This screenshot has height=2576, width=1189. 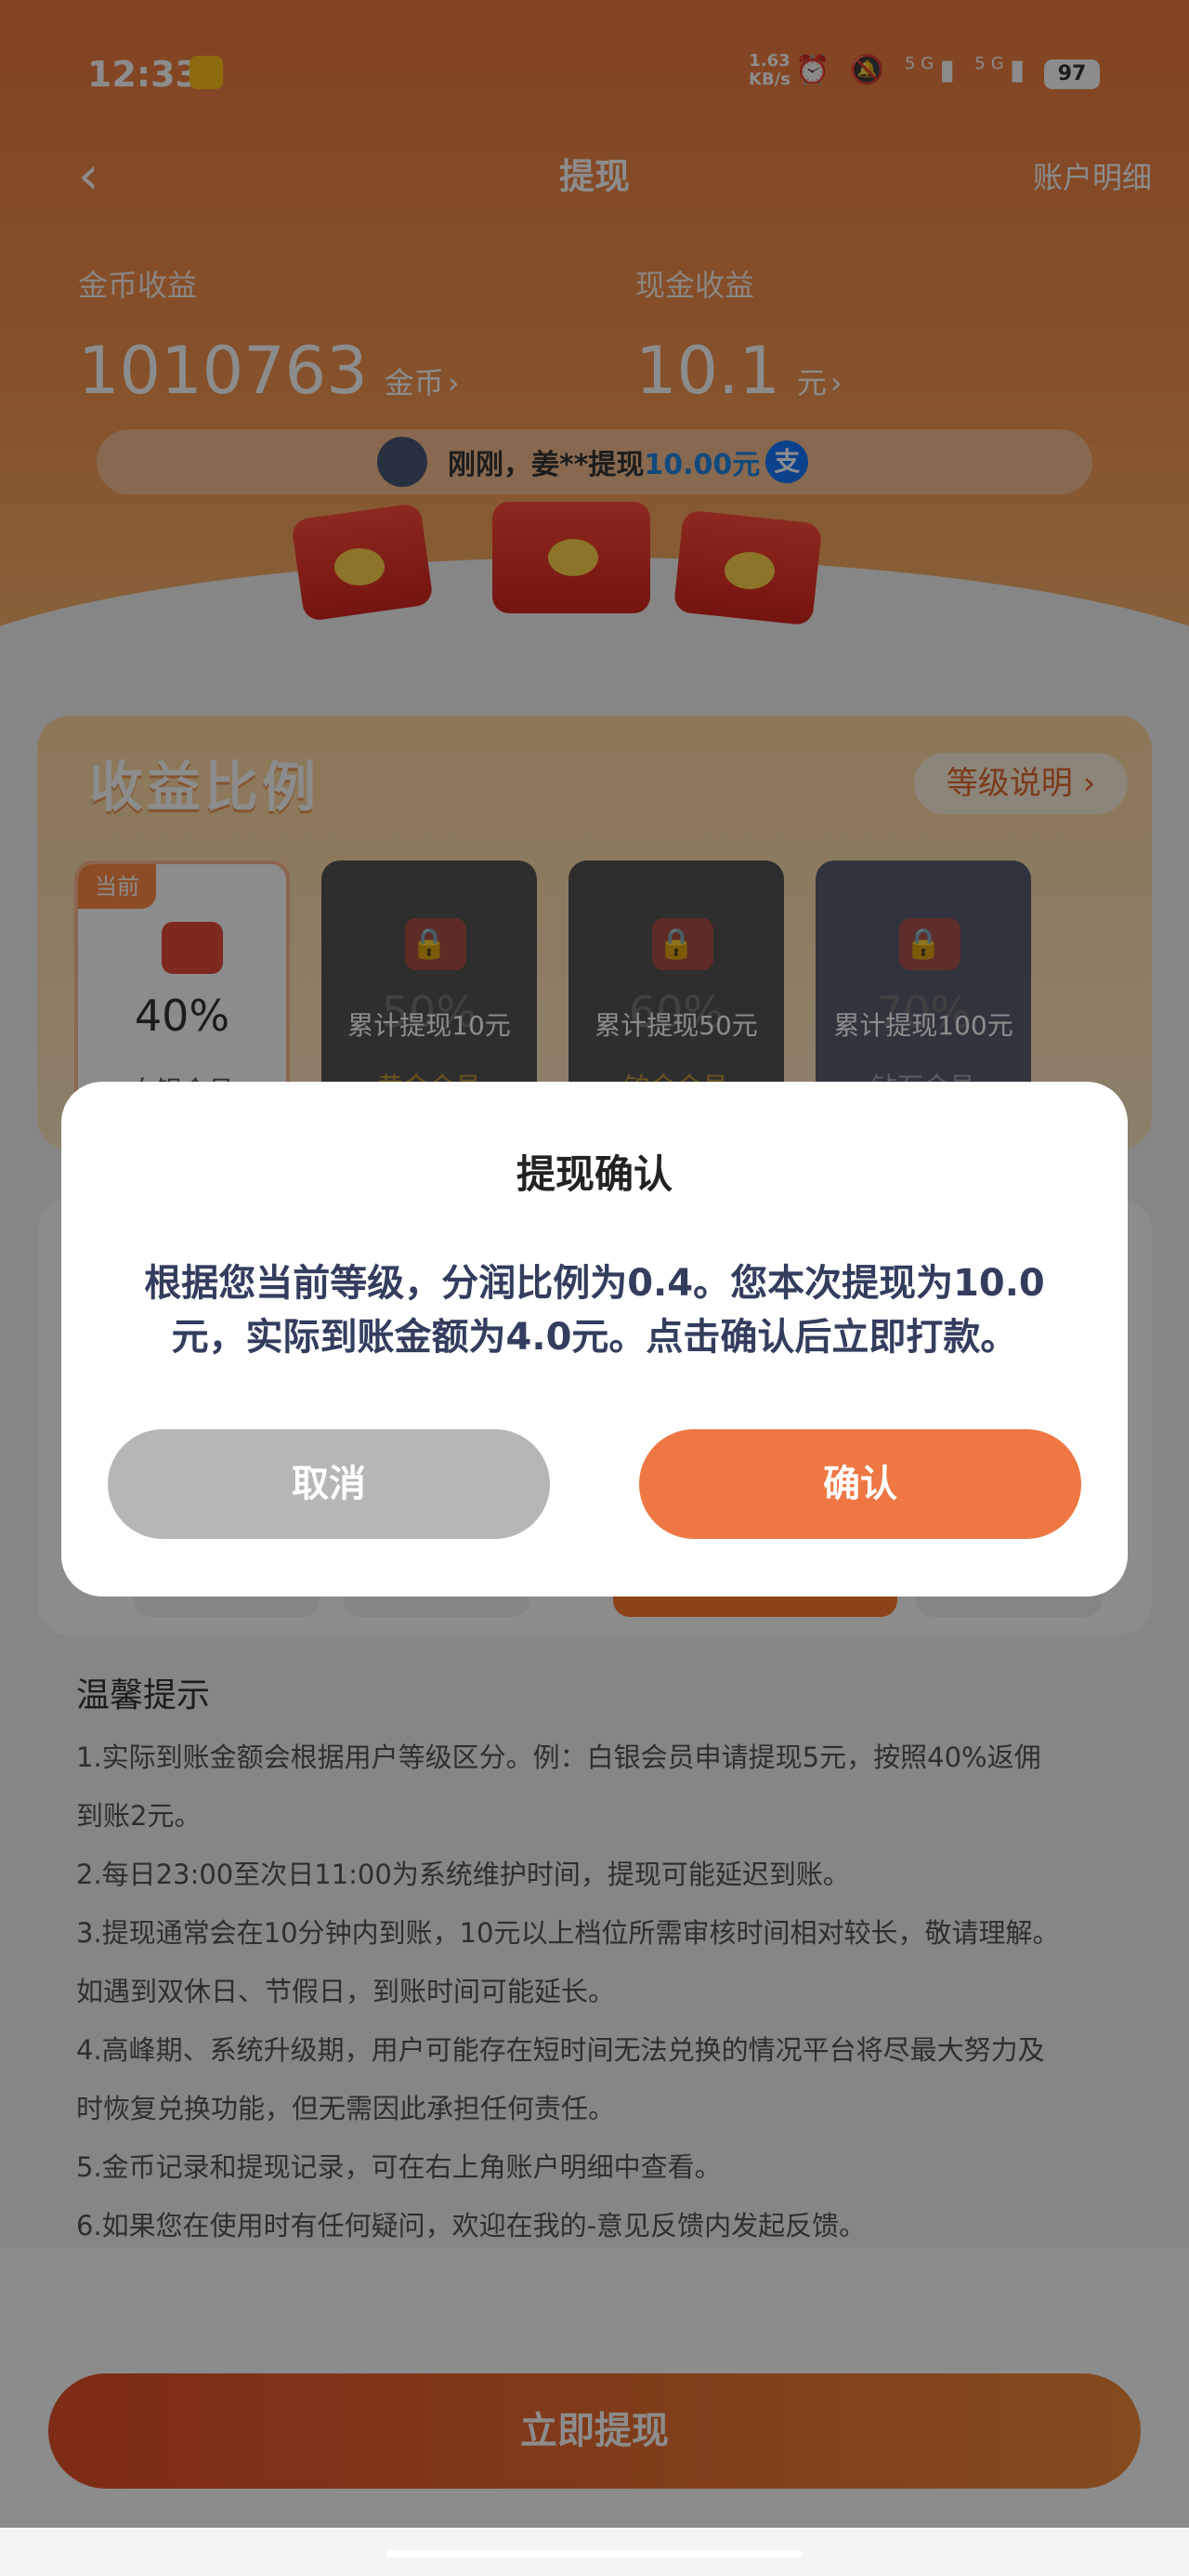 I want to click on dialog-message-line: 元，实际到账金额为4.0元。点击确认后立即打款。, so click(x=594, y=1337).